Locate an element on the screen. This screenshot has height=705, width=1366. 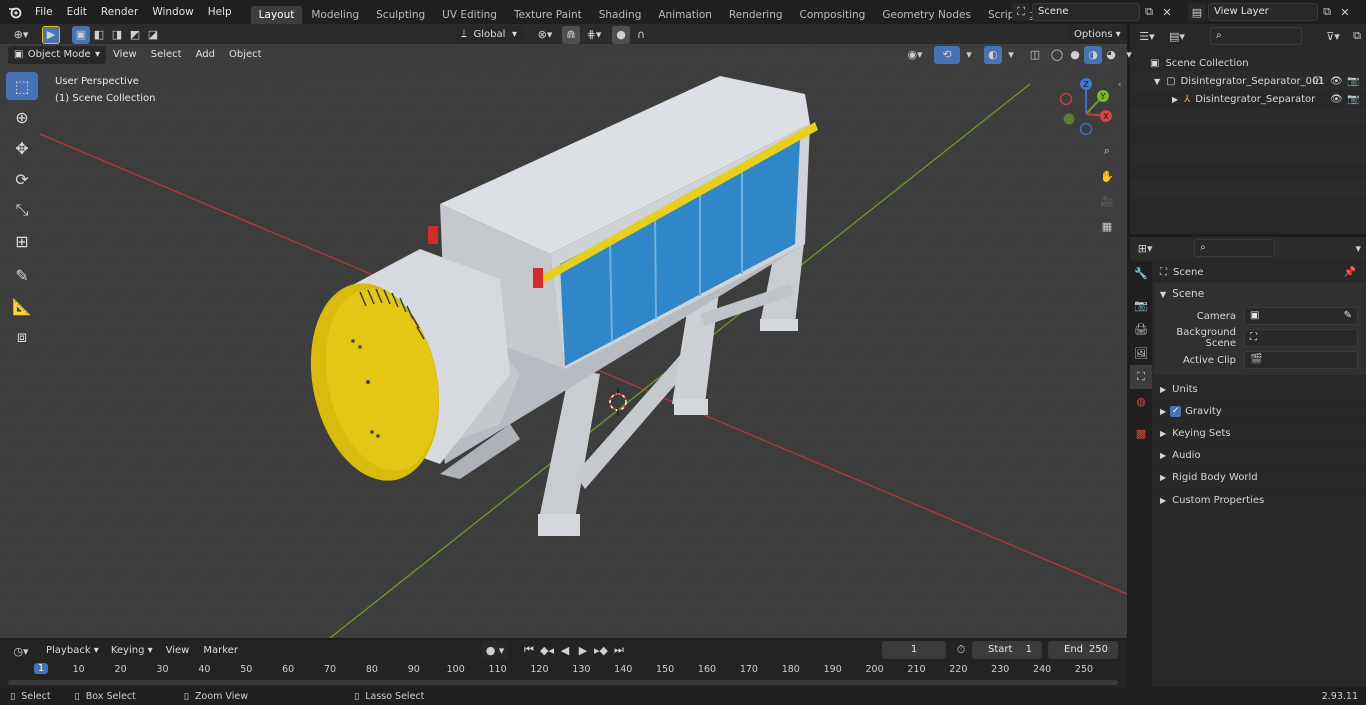
tab-layout: Layout is located at coordinates (276, 15).